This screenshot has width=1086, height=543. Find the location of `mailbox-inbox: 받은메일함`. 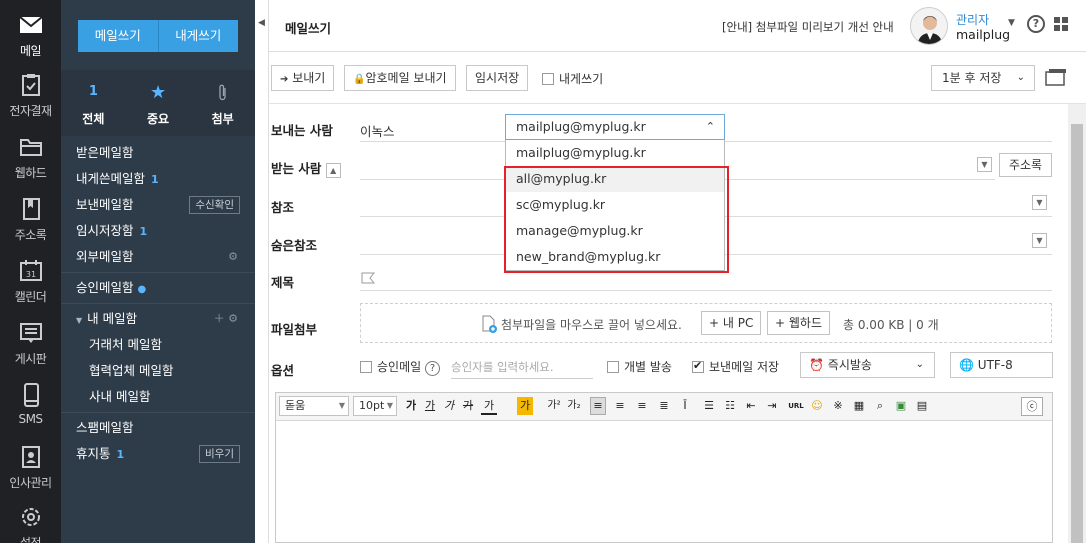

mailbox-inbox: 받은메일함 is located at coordinates (158, 153).